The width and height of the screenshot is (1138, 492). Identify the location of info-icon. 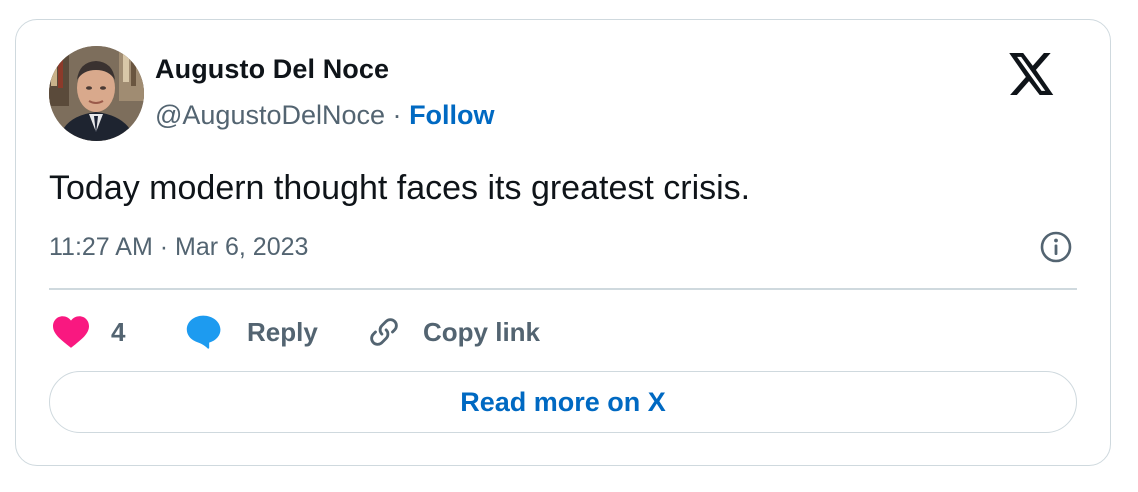
(1056, 247).